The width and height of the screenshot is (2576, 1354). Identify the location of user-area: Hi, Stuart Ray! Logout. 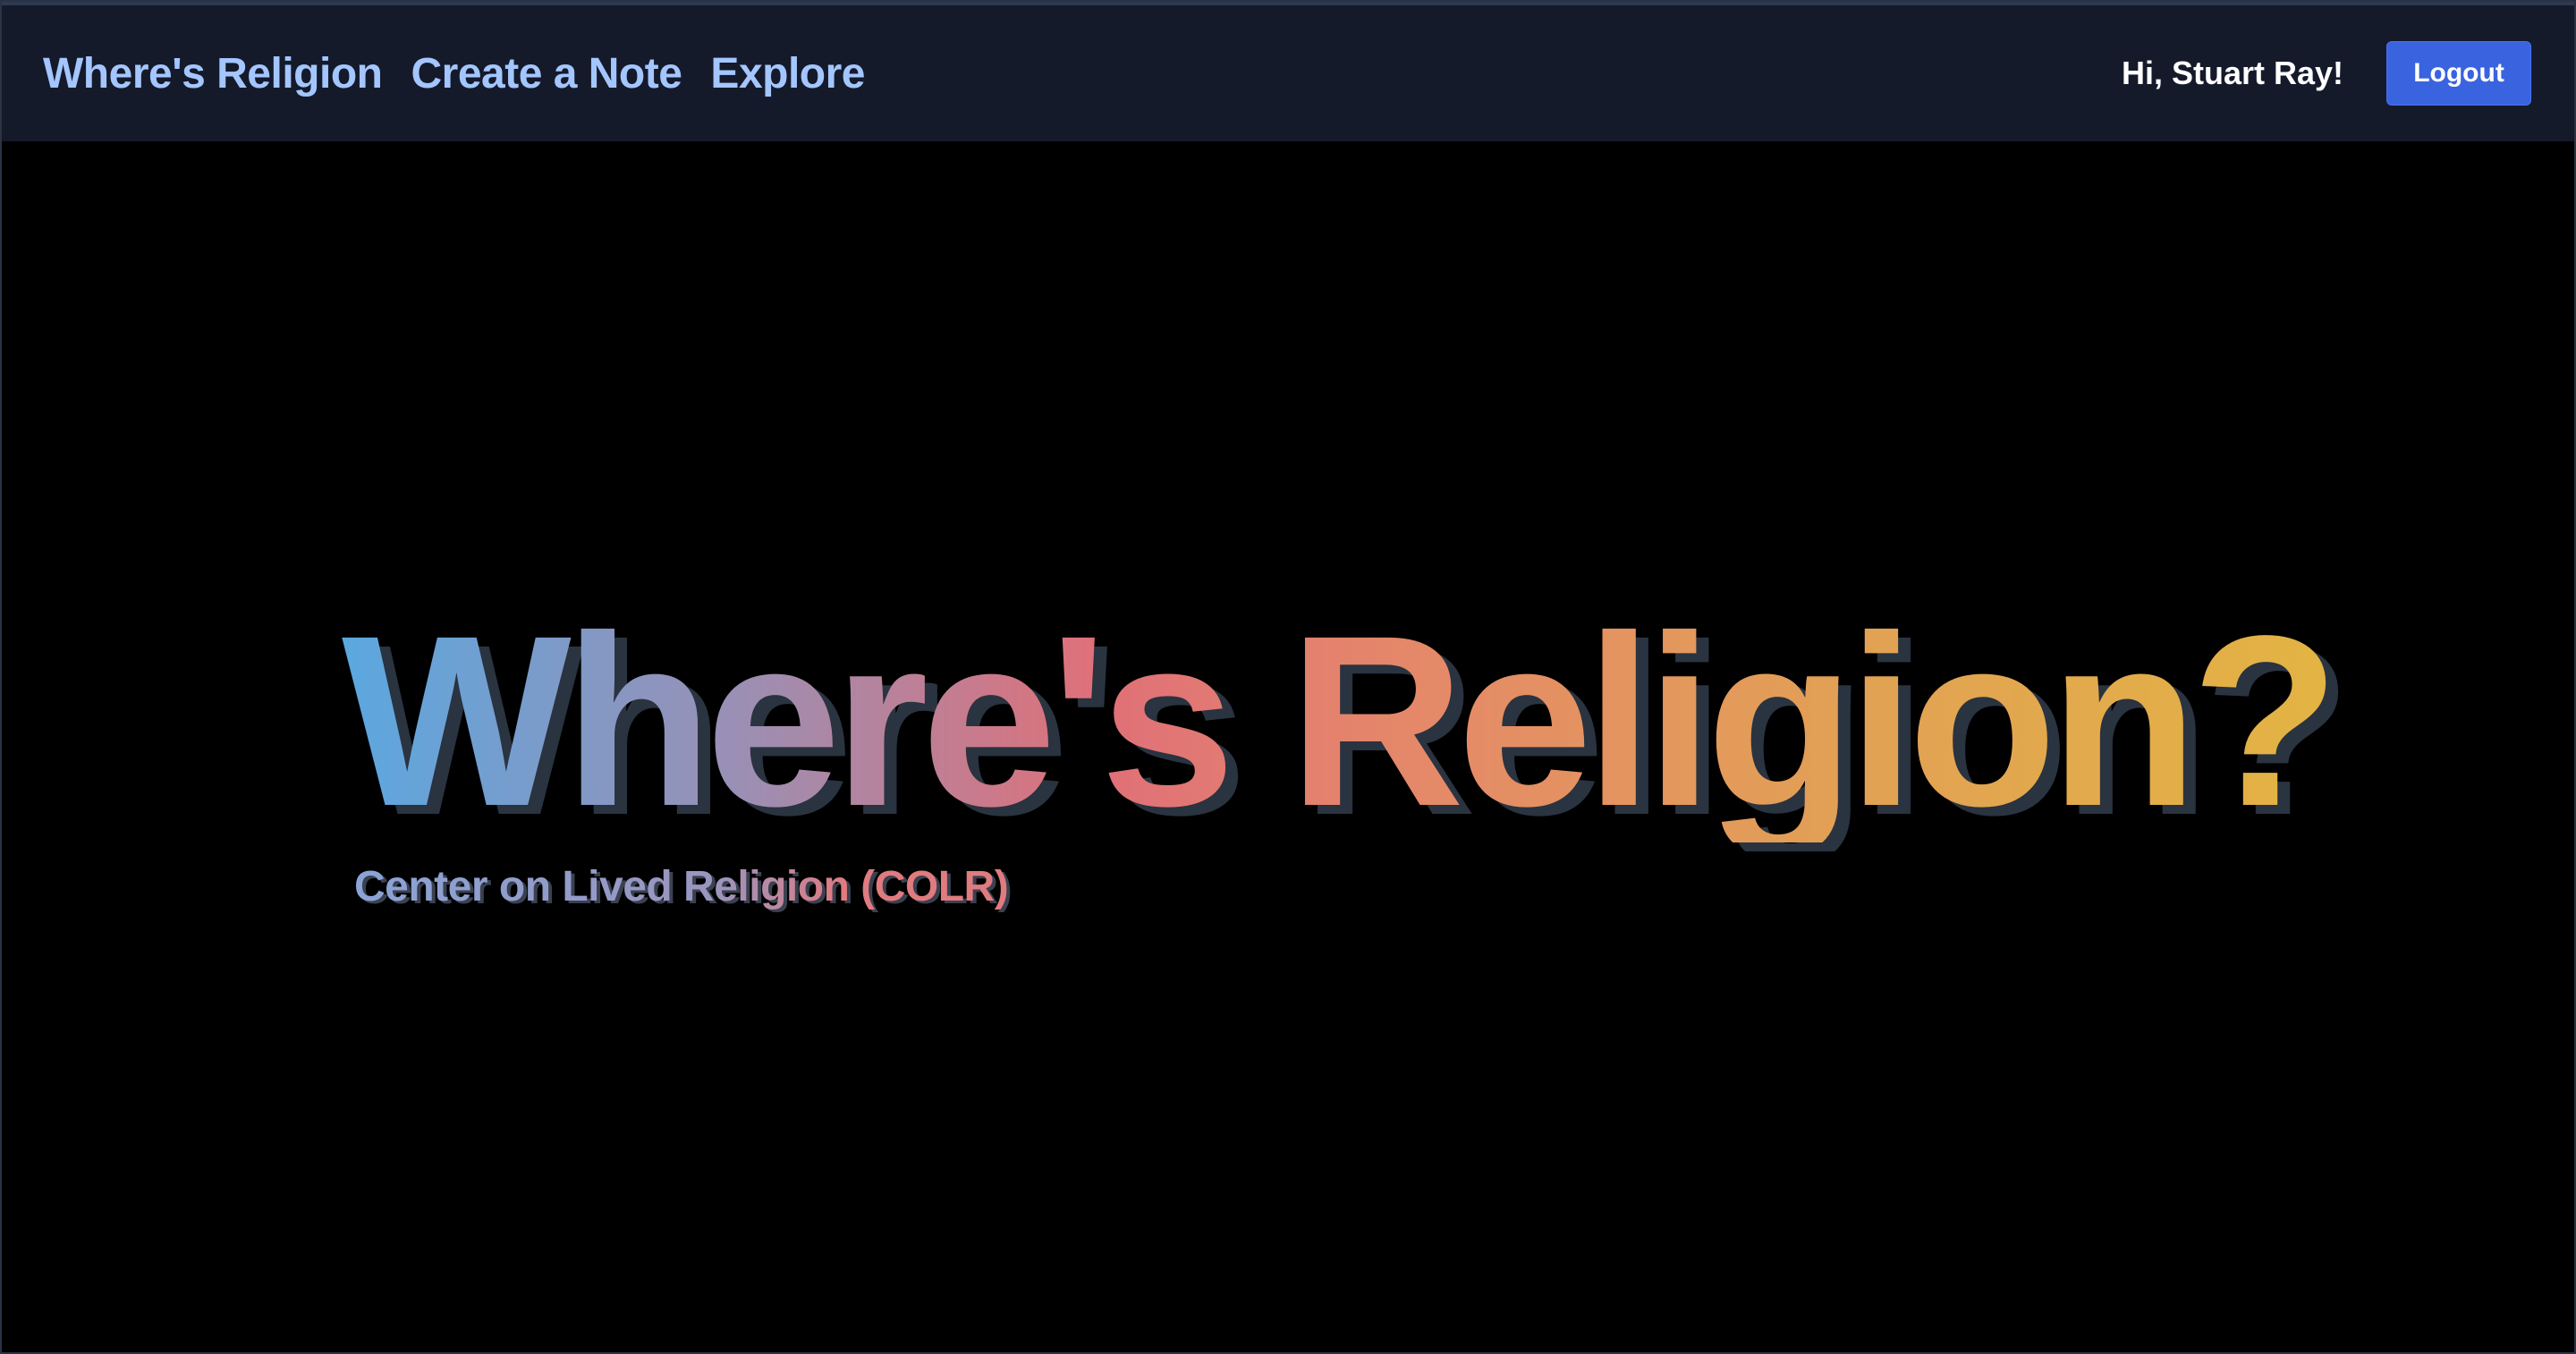
(2326, 73).